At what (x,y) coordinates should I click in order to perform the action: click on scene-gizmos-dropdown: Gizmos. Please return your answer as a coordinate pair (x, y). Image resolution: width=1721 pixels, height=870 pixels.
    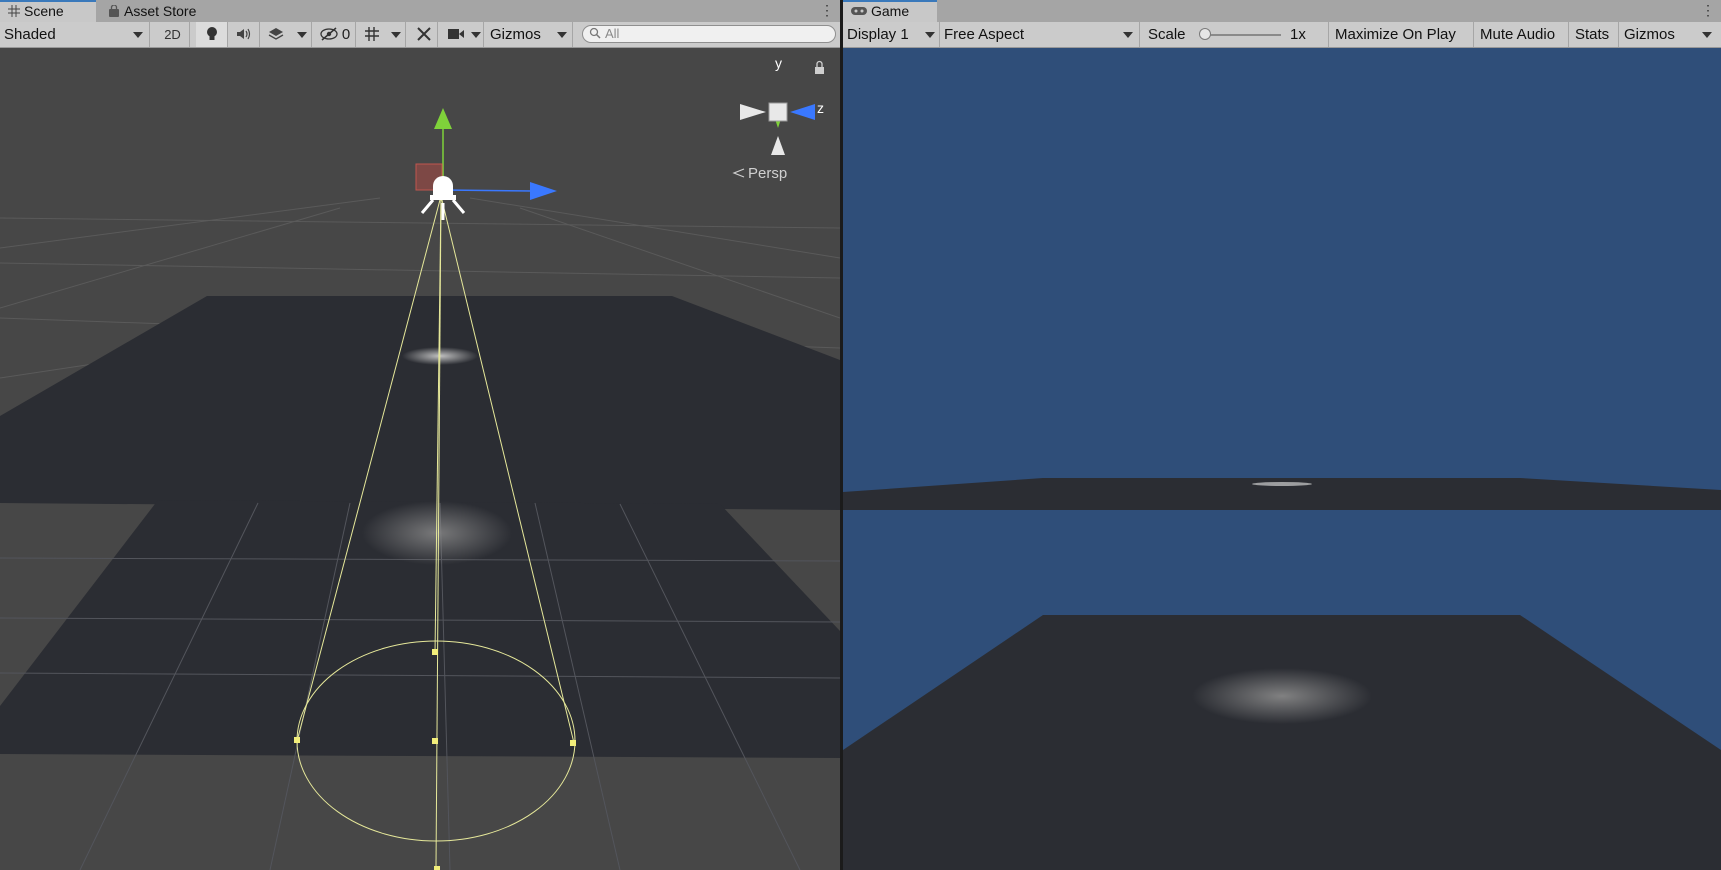
    Looking at the image, I should click on (529, 34).